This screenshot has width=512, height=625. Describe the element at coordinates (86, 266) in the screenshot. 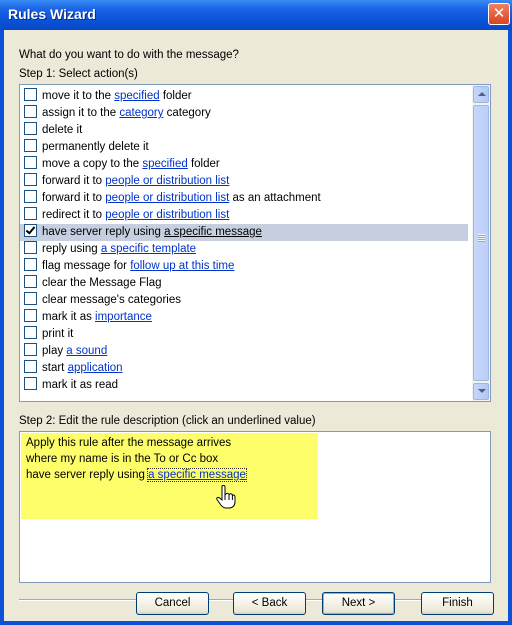

I see `action-text: flag message for` at that location.